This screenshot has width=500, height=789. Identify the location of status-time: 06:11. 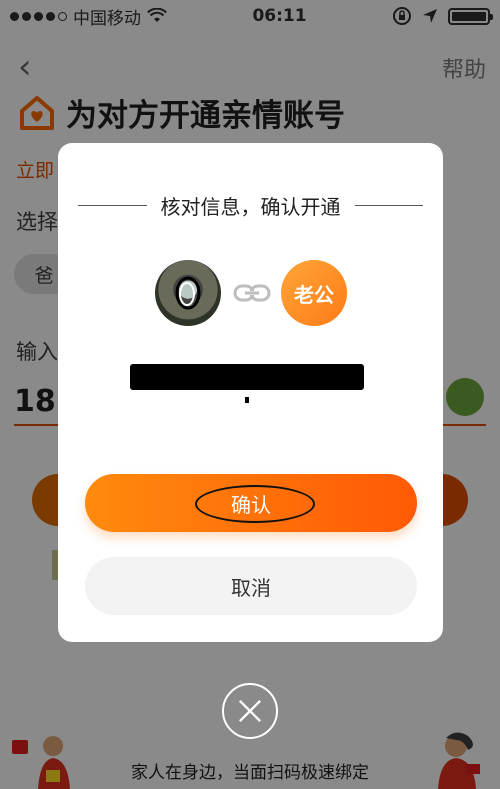
(279, 16).